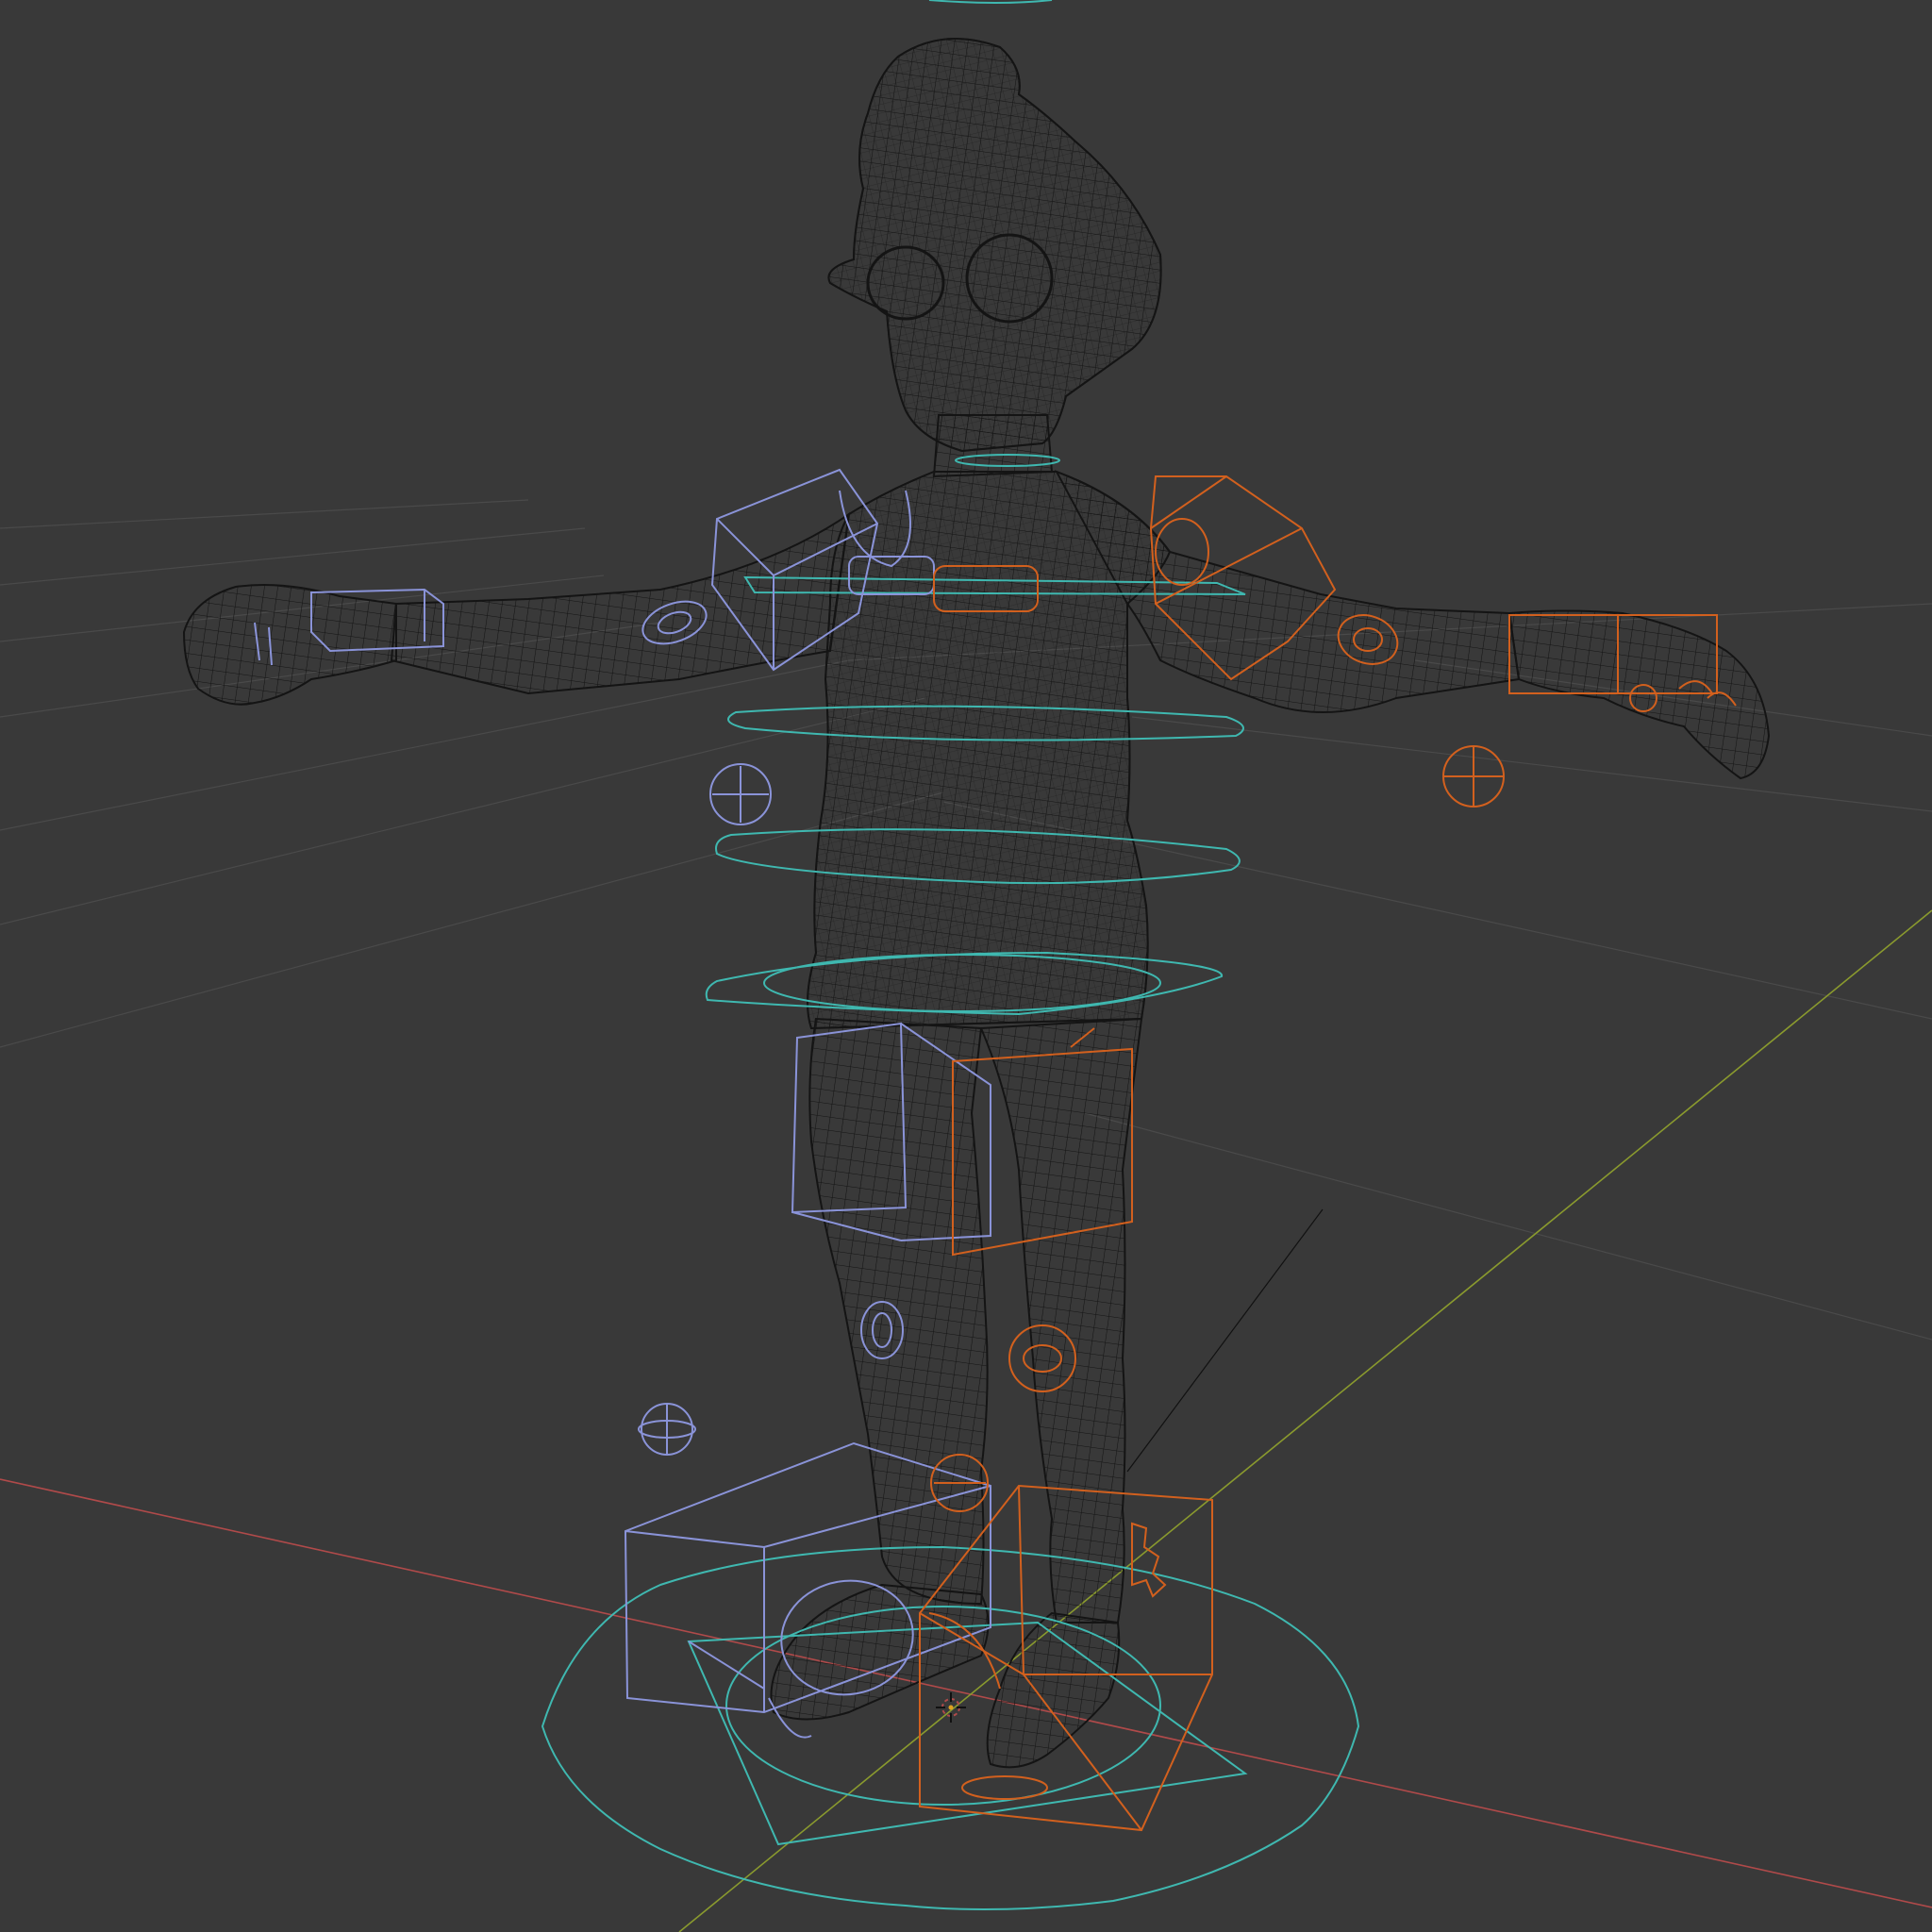 The width and height of the screenshot is (1932, 1932). Describe the element at coordinates (993, 446) in the screenshot. I see `neck-mesh` at that location.